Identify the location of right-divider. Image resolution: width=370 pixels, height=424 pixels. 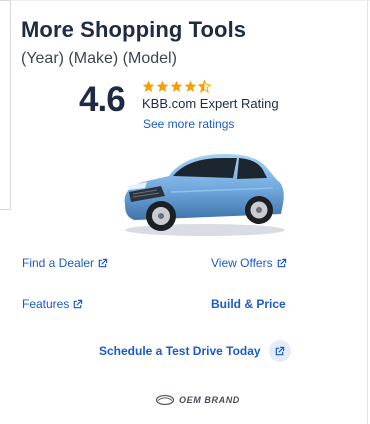
(367, 212).